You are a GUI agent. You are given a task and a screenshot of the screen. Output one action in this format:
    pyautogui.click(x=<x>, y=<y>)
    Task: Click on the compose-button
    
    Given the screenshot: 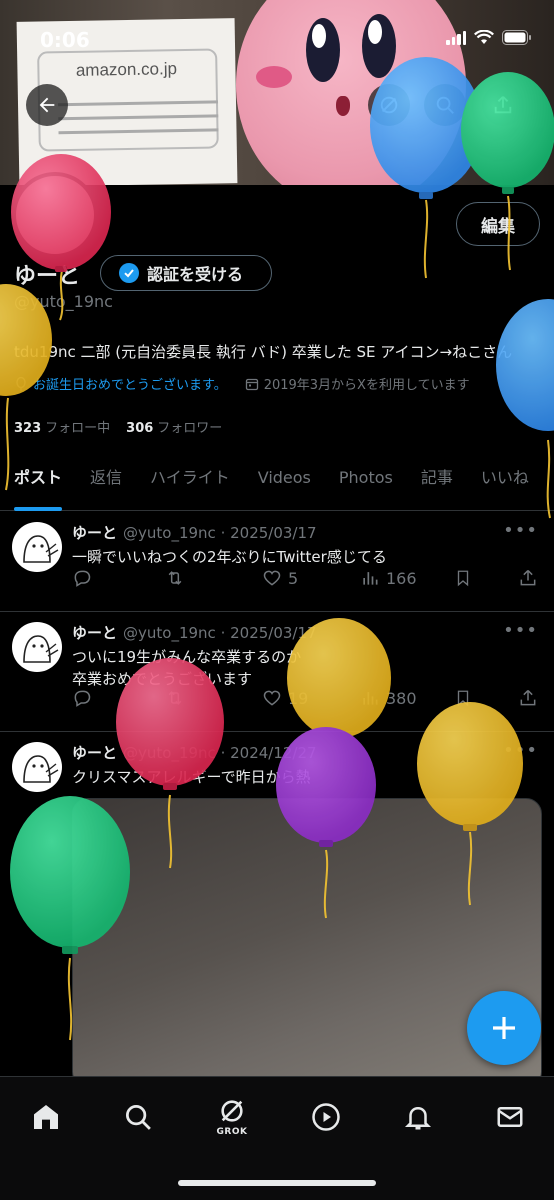 What is the action you would take?
    pyautogui.click(x=504, y=1028)
    